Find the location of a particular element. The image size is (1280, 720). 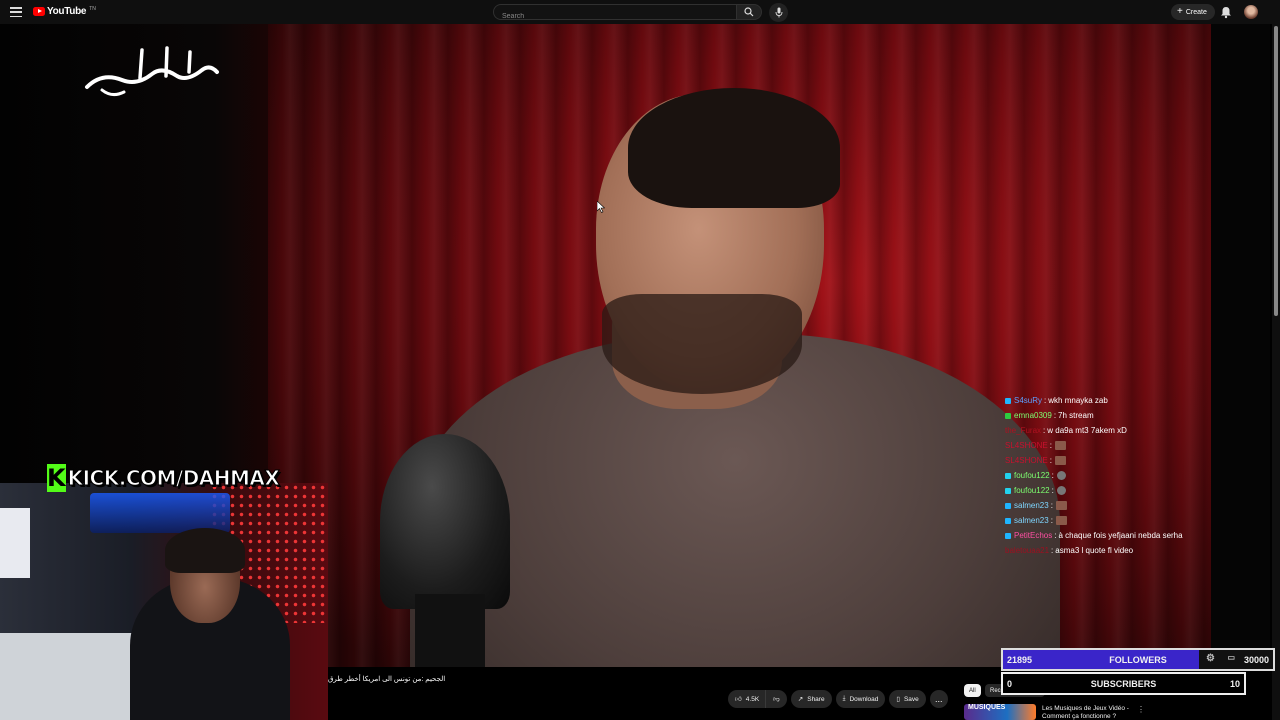

recommended-more-icon: ⋮ is located at coordinates (1141, 709).